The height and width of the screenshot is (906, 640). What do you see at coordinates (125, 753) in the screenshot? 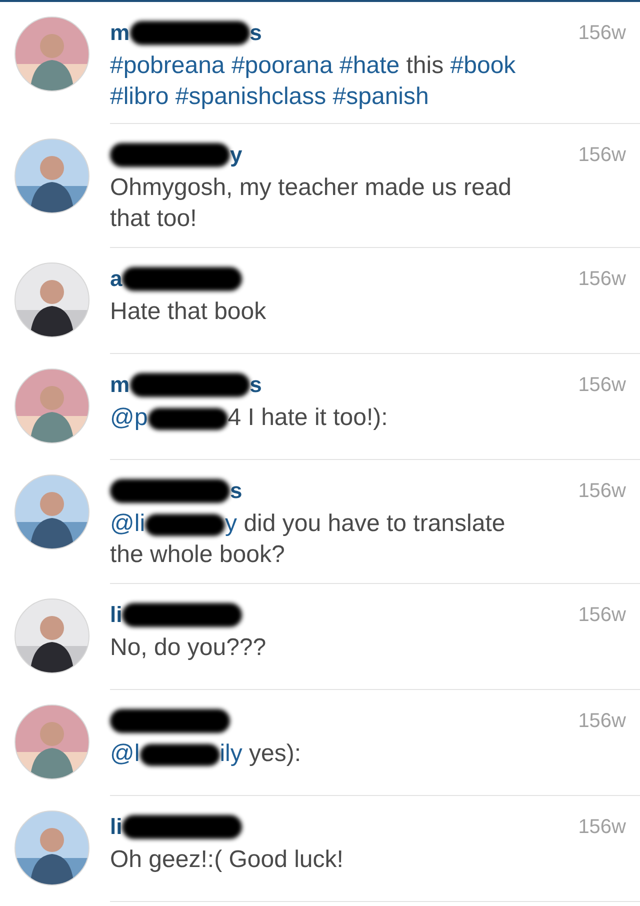
I see `tag-link: @l` at bounding box center [125, 753].